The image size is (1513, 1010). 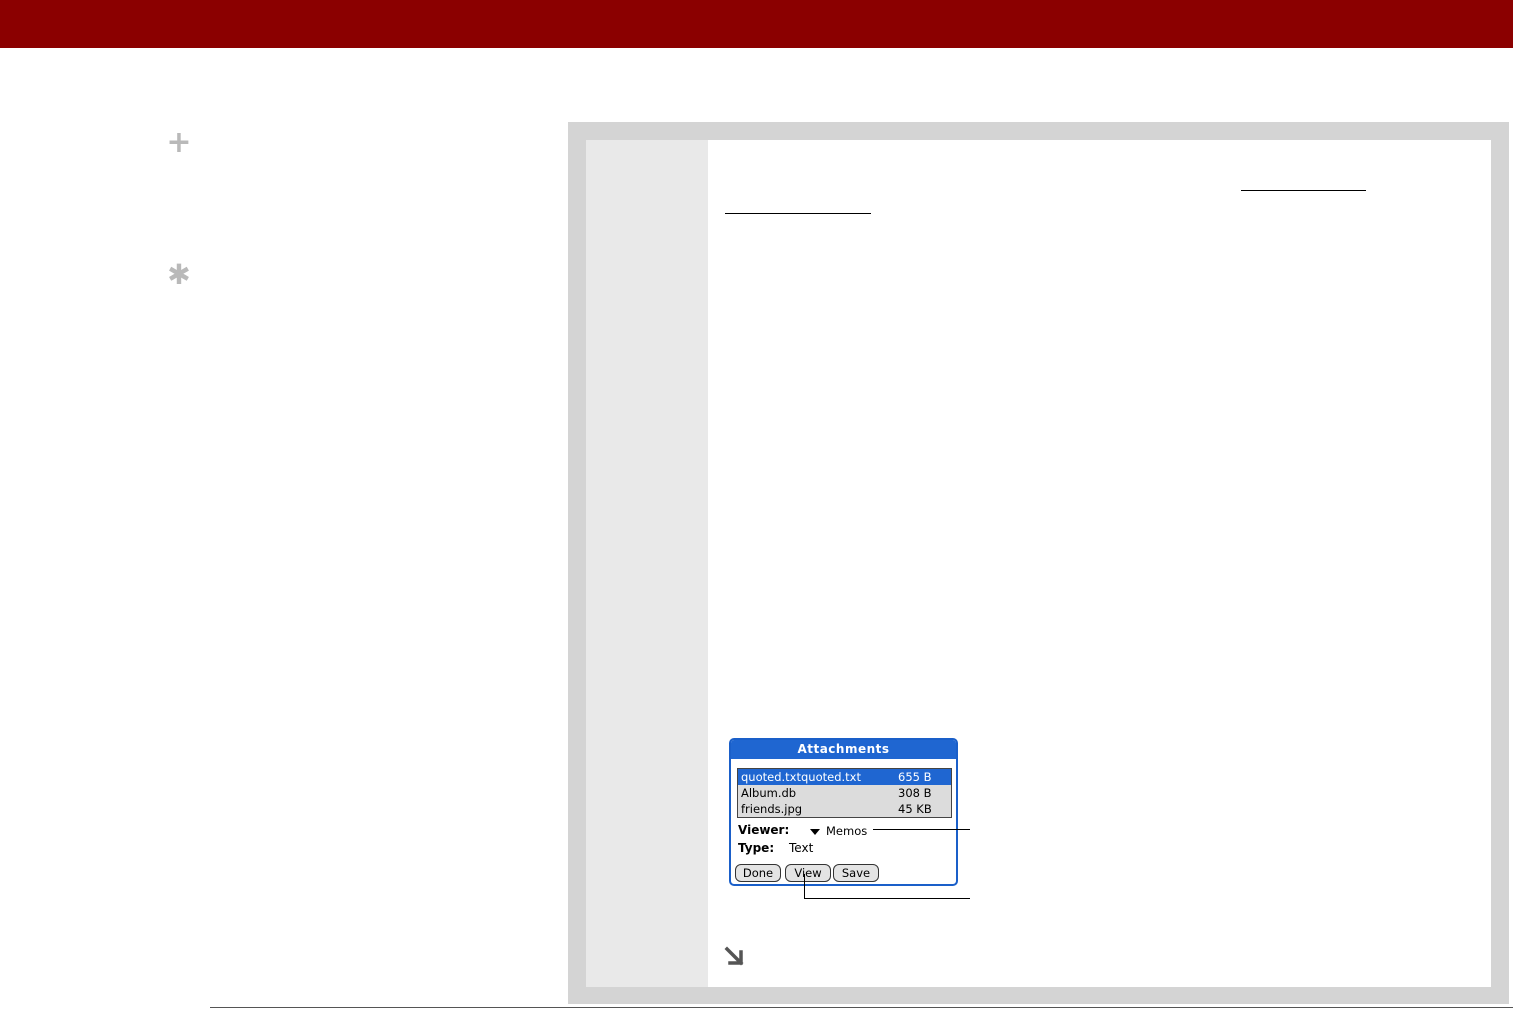 I want to click on save-button: Save, so click(x=856, y=873).